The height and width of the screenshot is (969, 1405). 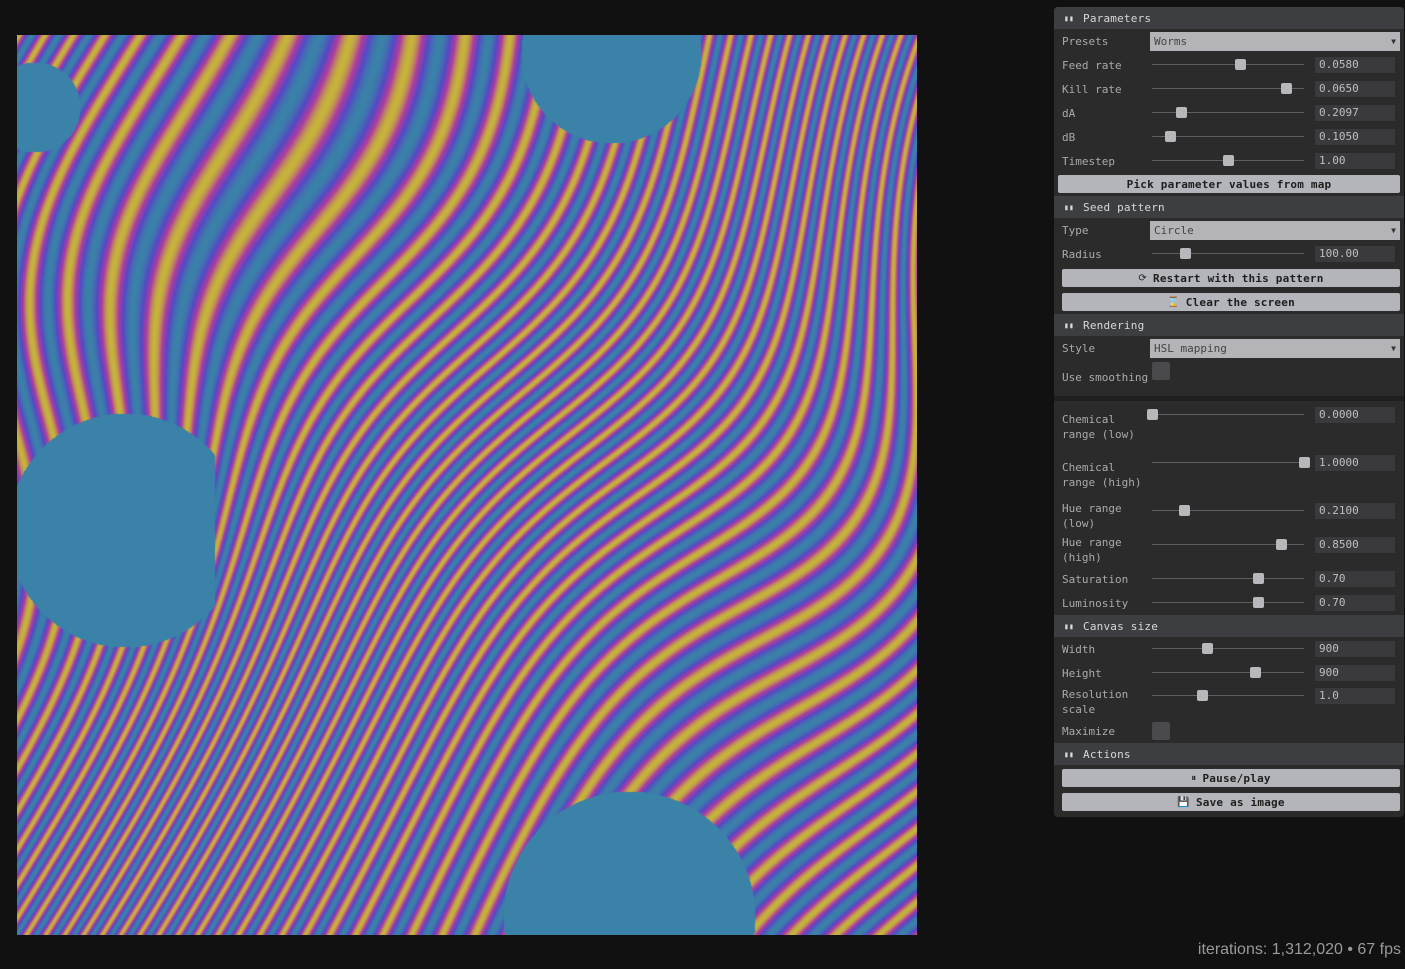 I want to click on radius-row: Radius 100.00, so click(x=1229, y=254).